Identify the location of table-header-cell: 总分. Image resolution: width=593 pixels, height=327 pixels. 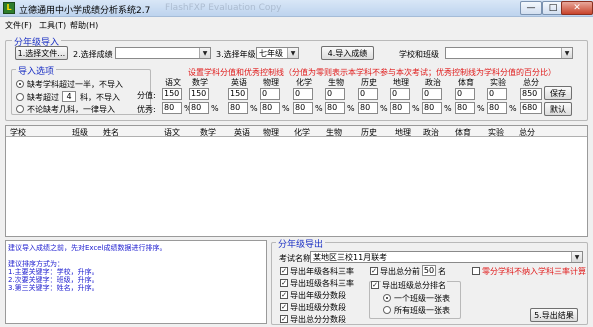
(527, 132).